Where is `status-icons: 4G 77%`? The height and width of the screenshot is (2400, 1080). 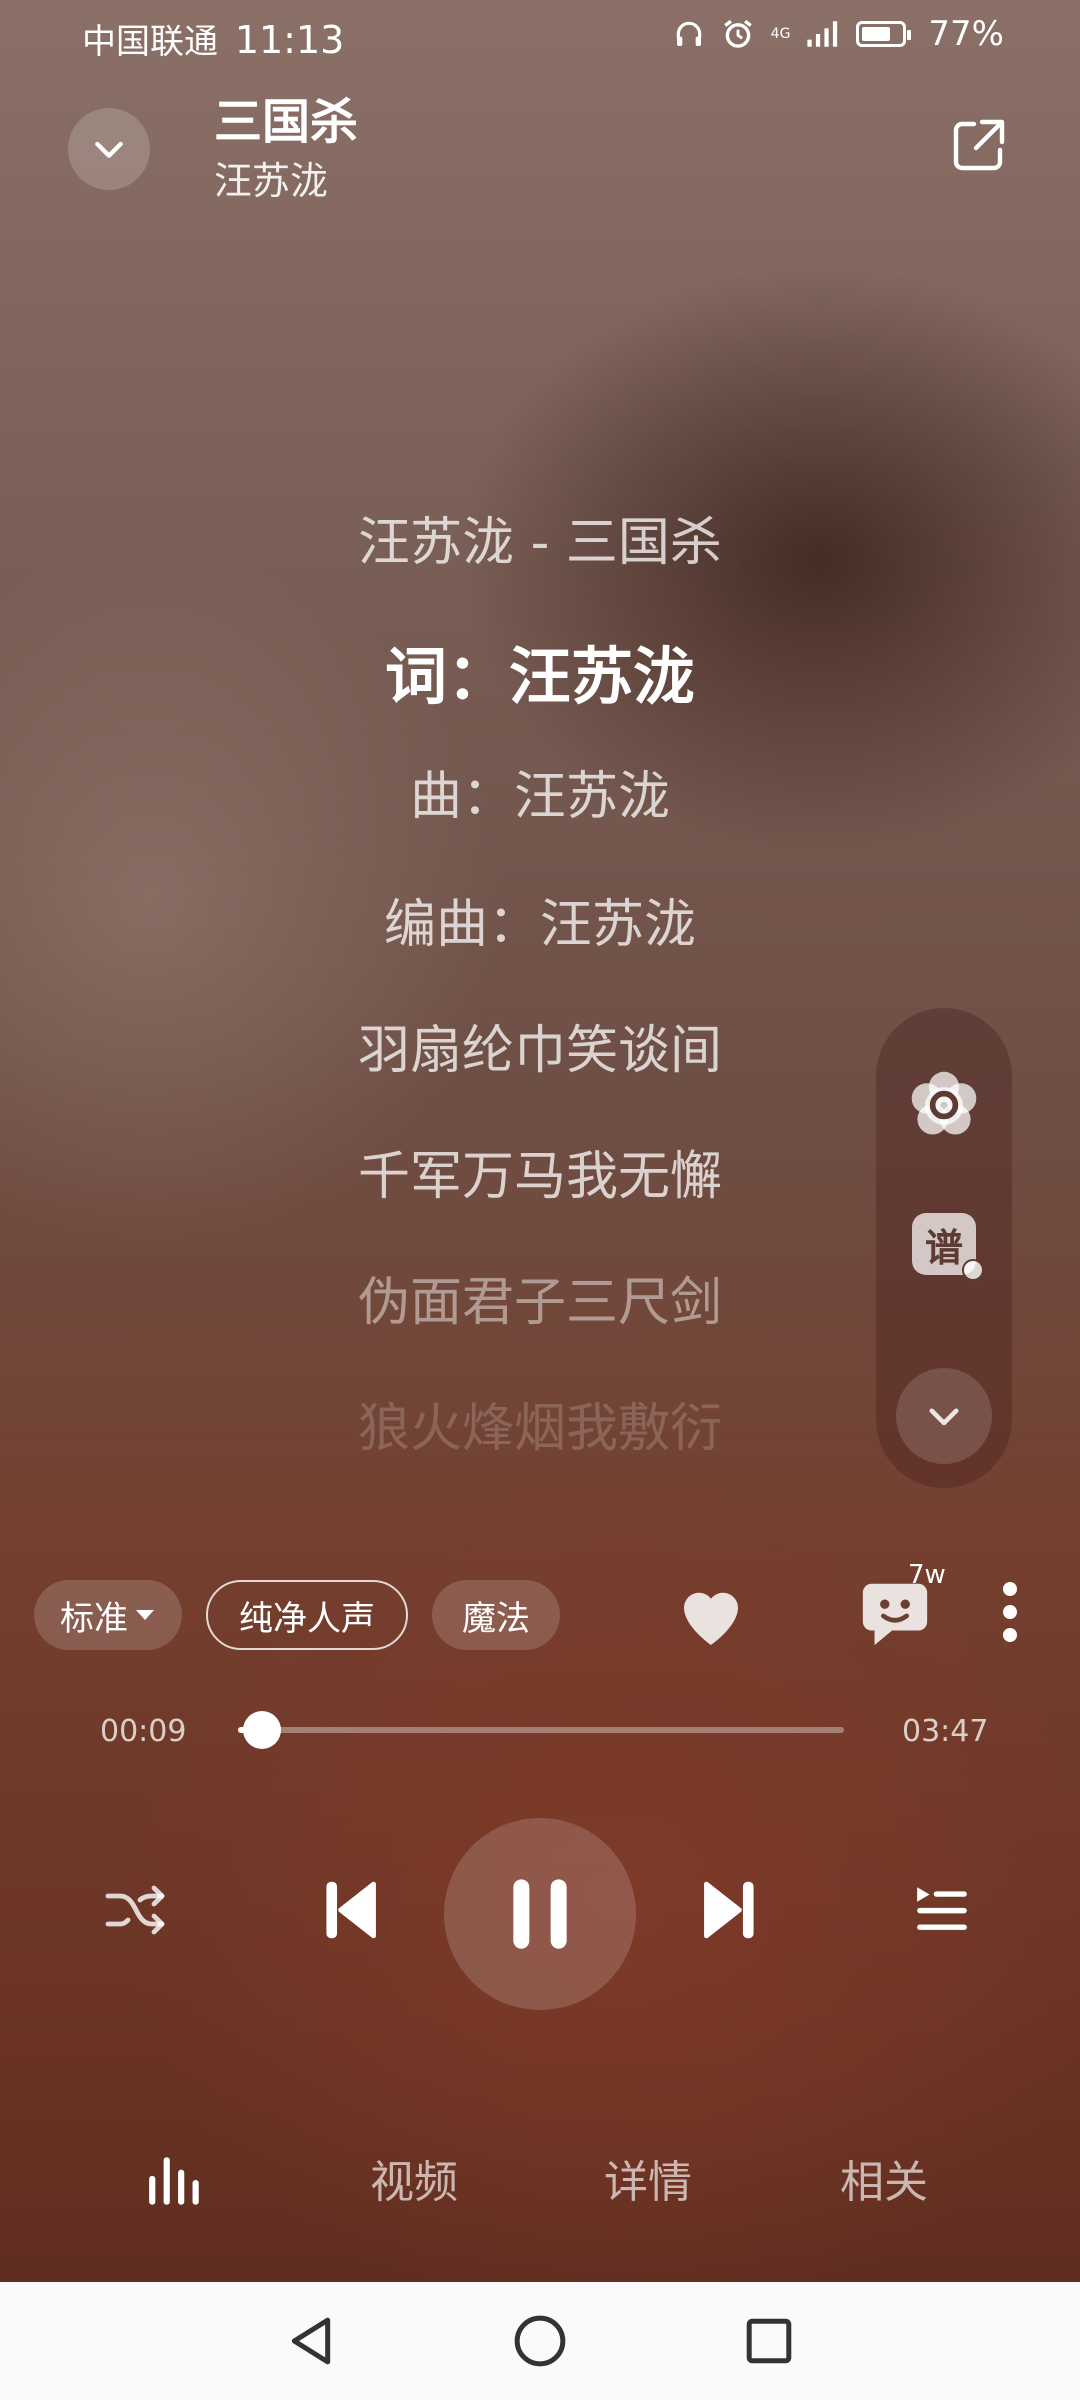 status-icons: 4G 77% is located at coordinates (838, 34).